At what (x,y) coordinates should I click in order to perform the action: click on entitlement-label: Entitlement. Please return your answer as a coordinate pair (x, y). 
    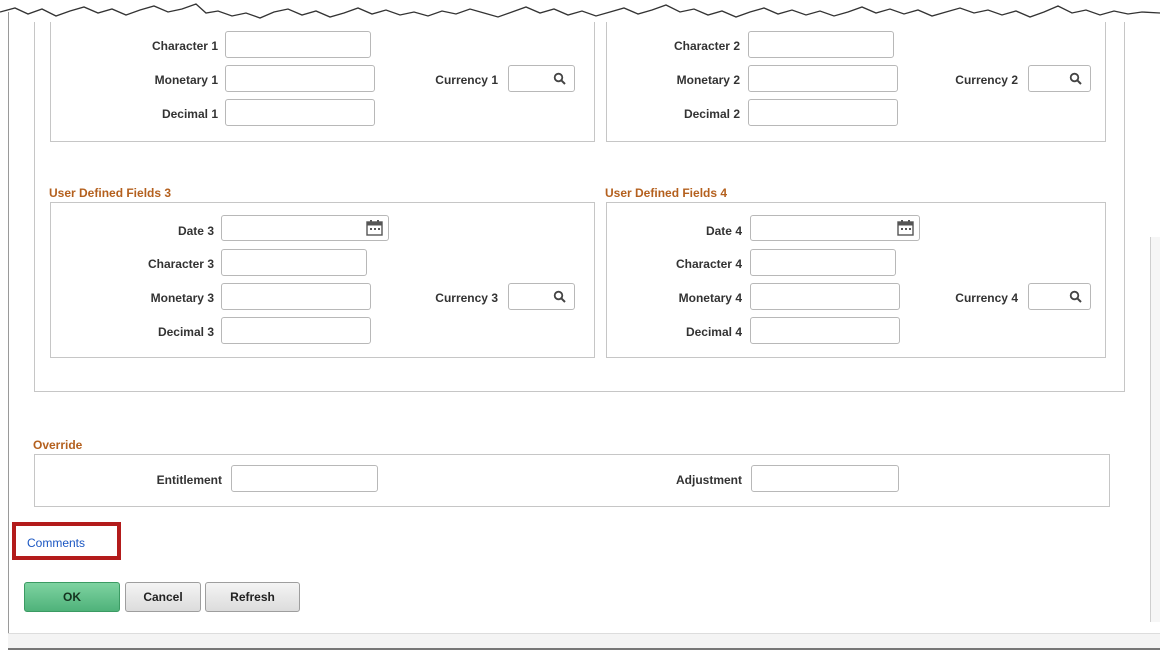
    Looking at the image, I should click on (189, 480).